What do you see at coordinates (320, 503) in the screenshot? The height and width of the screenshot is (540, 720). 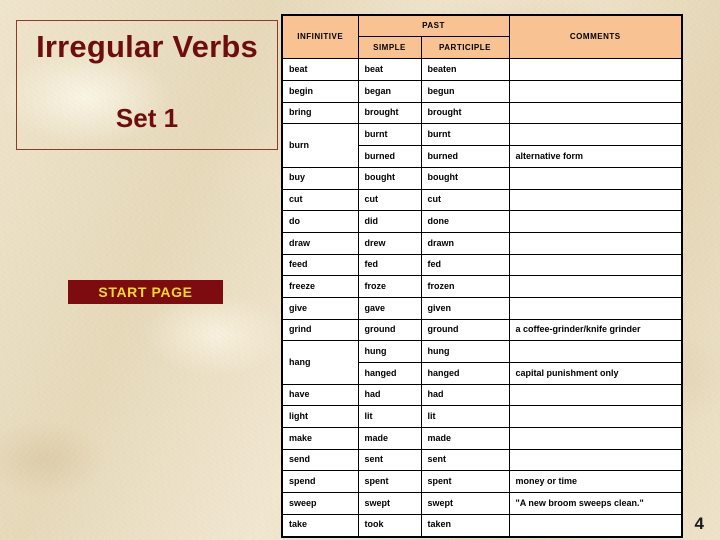 I see `cell-infinitive: sweep` at bounding box center [320, 503].